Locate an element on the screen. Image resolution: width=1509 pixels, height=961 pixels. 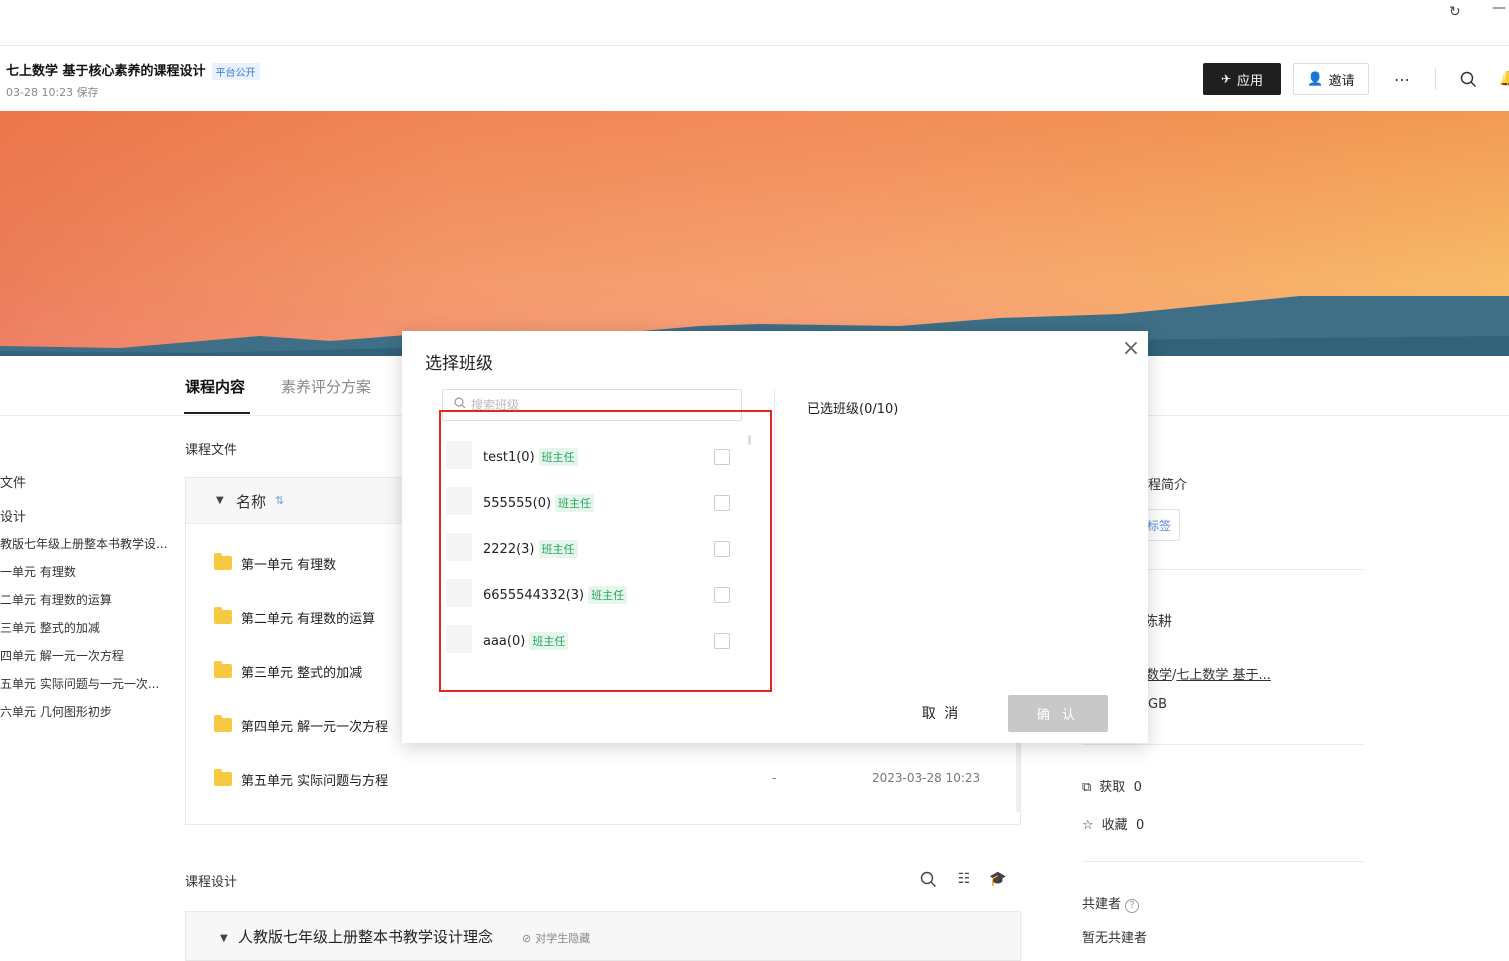
course-files-label: 课程文件 is located at coordinates (211, 450).